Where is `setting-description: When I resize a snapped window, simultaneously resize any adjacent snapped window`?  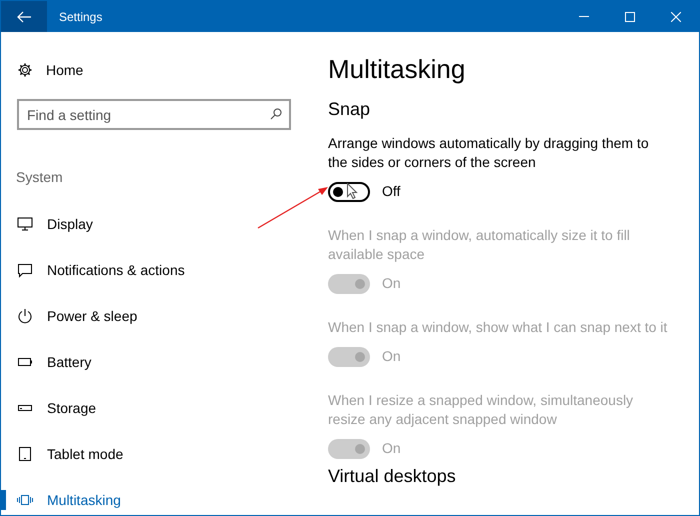
setting-description: When I resize a snapped window, simultaneously resize any adjacent snapped window is located at coordinates (481, 410).